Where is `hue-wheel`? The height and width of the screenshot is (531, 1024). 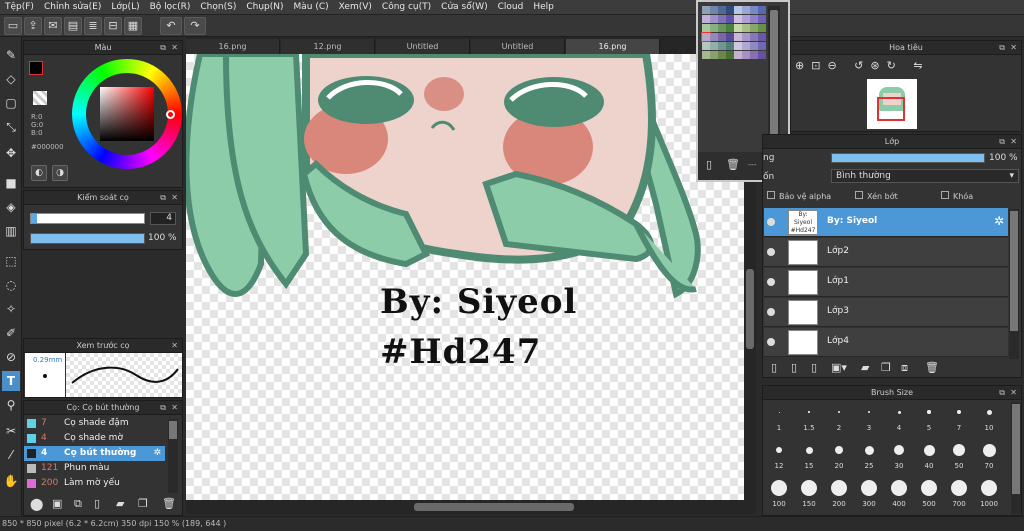
hue-wheel is located at coordinates (127, 114).